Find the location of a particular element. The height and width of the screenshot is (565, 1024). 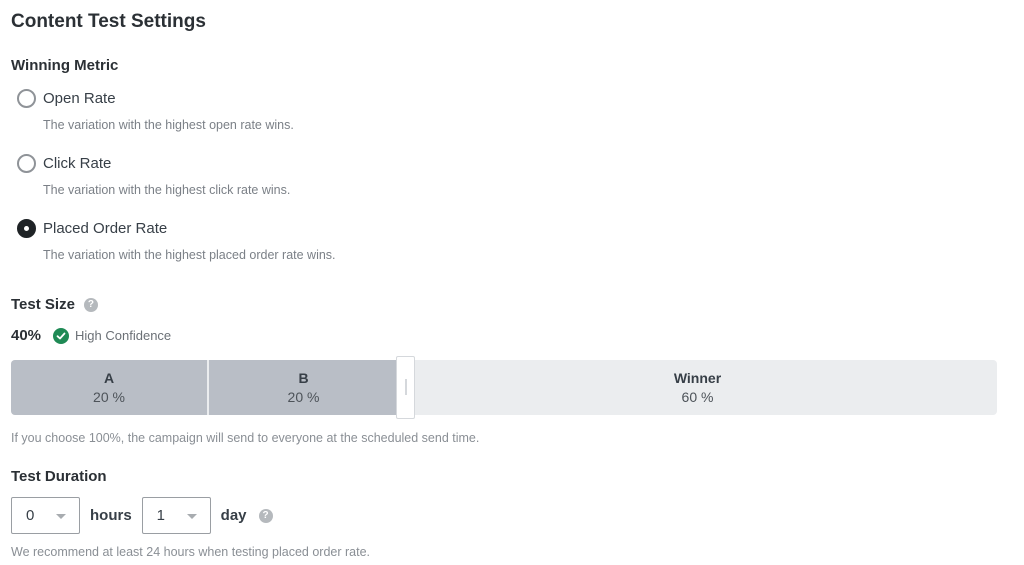

winning-metric-title: Winning Metric is located at coordinates (65, 65).